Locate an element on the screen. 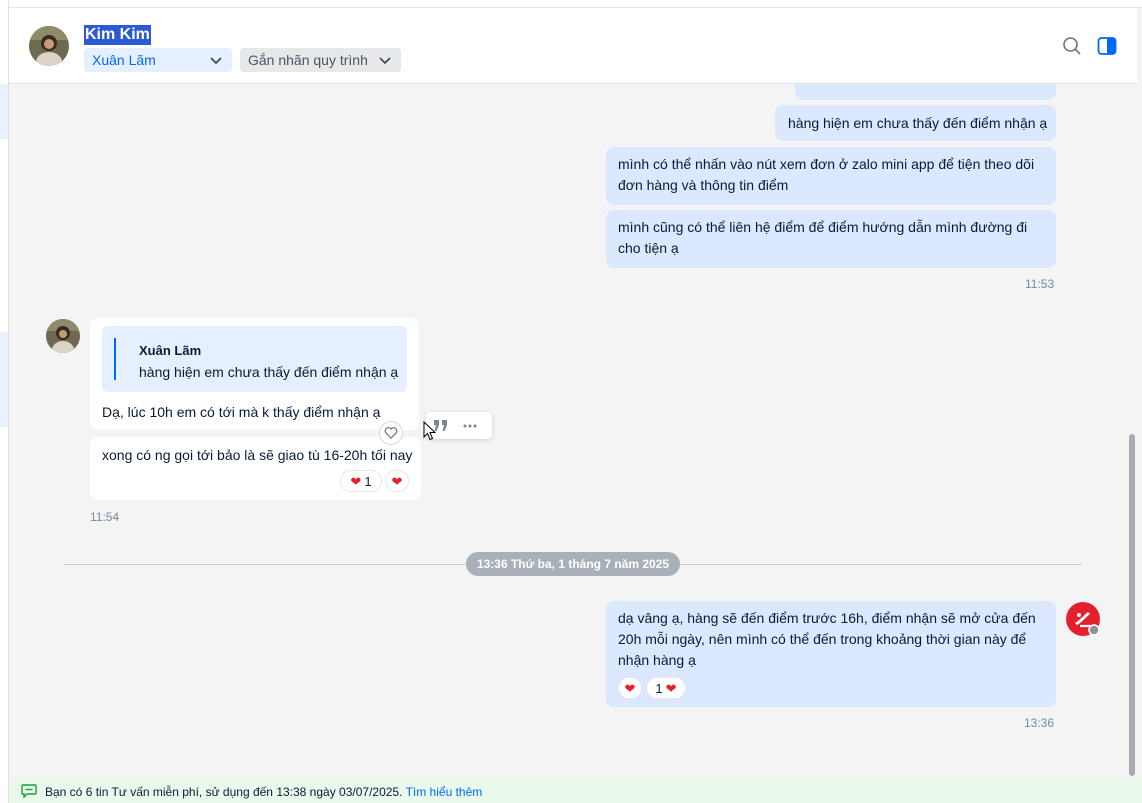 The width and height of the screenshot is (1142, 803). more-icon is located at coordinates (470, 426).